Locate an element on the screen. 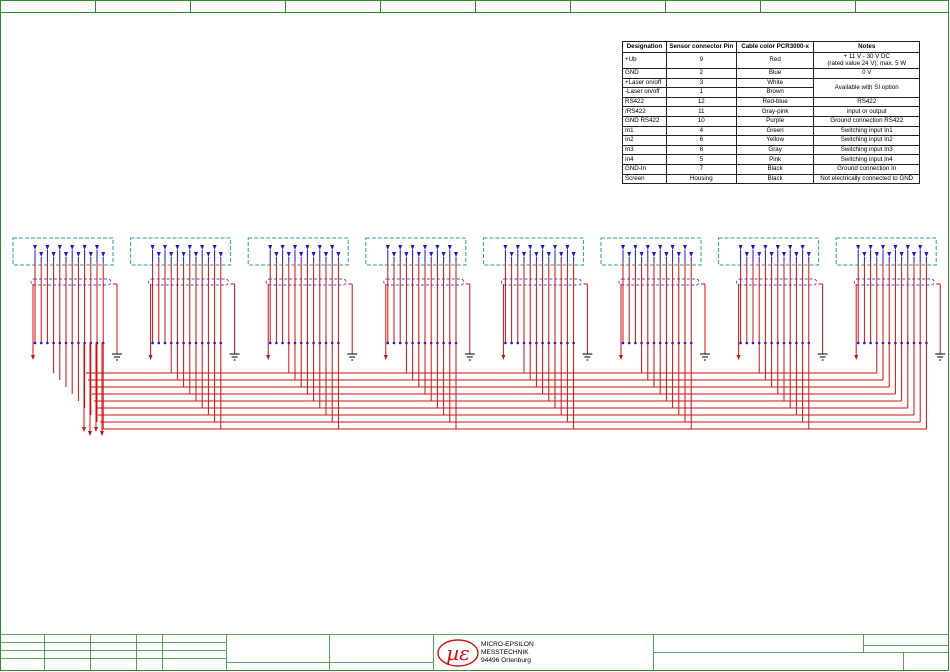 Image resolution: width=950 pixels, height=672 pixels. cell-designation: In4 is located at coordinates (644, 159).